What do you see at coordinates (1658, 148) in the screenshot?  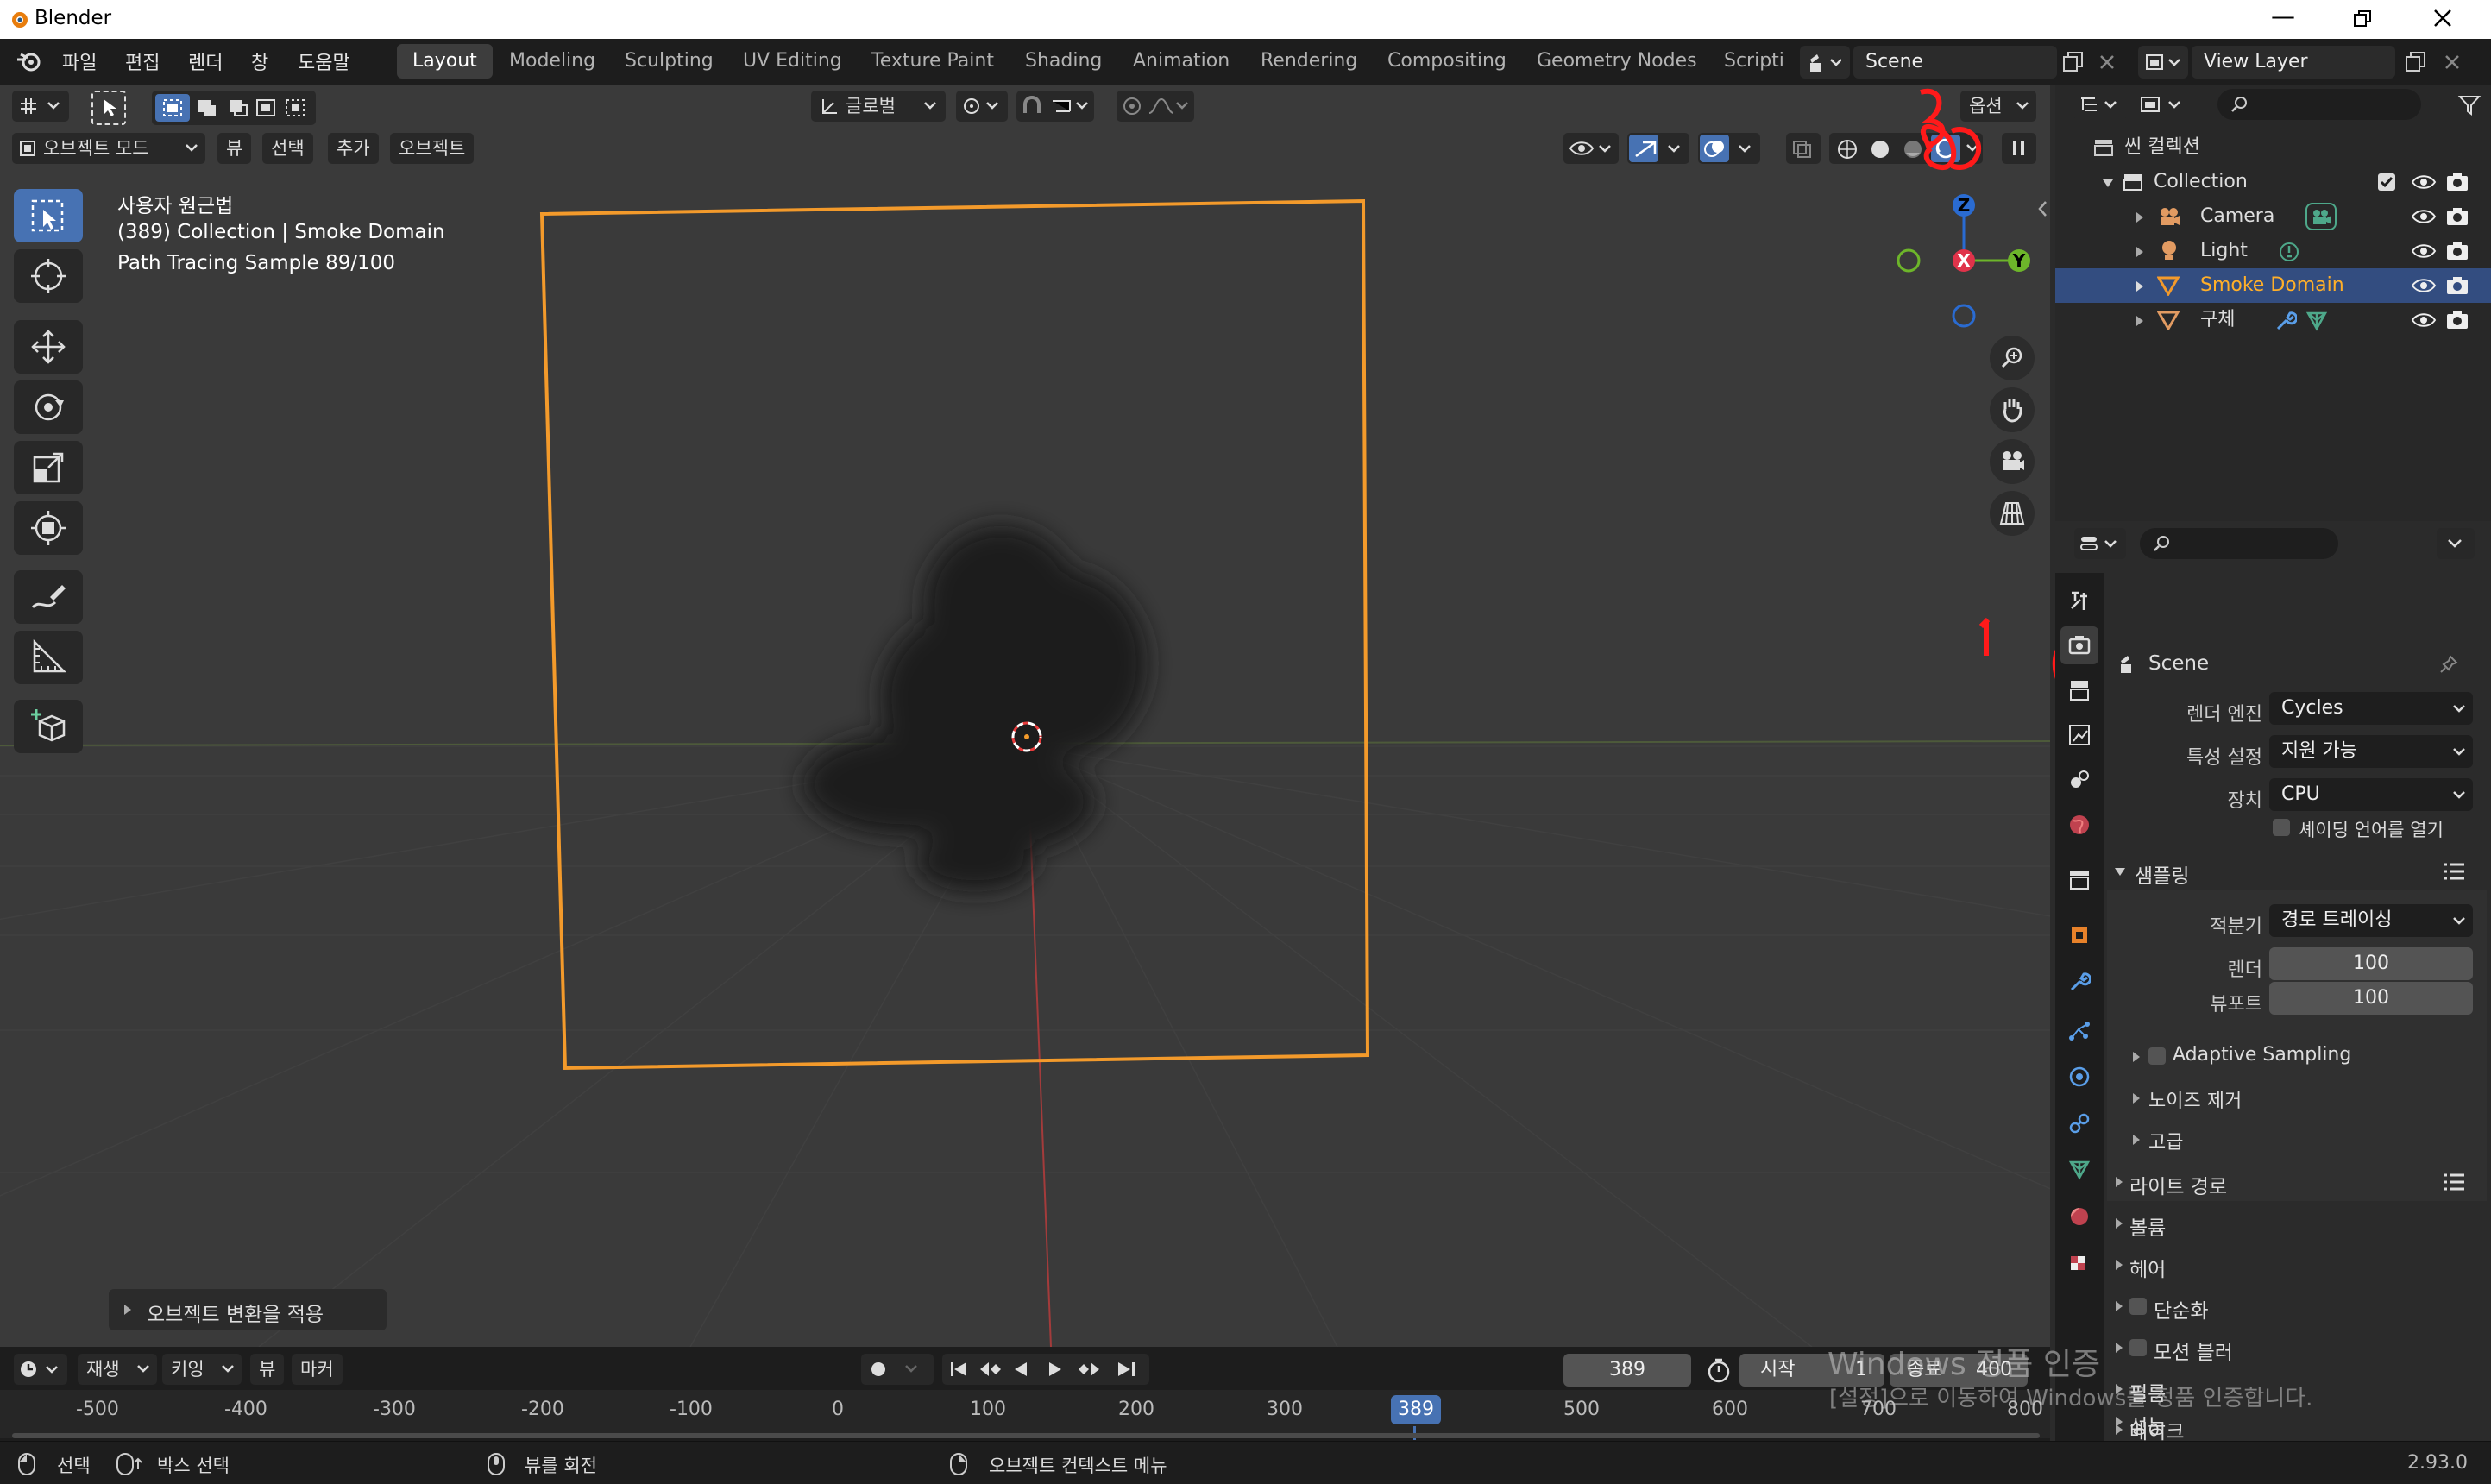 I see `gizmo-toggle` at bounding box center [1658, 148].